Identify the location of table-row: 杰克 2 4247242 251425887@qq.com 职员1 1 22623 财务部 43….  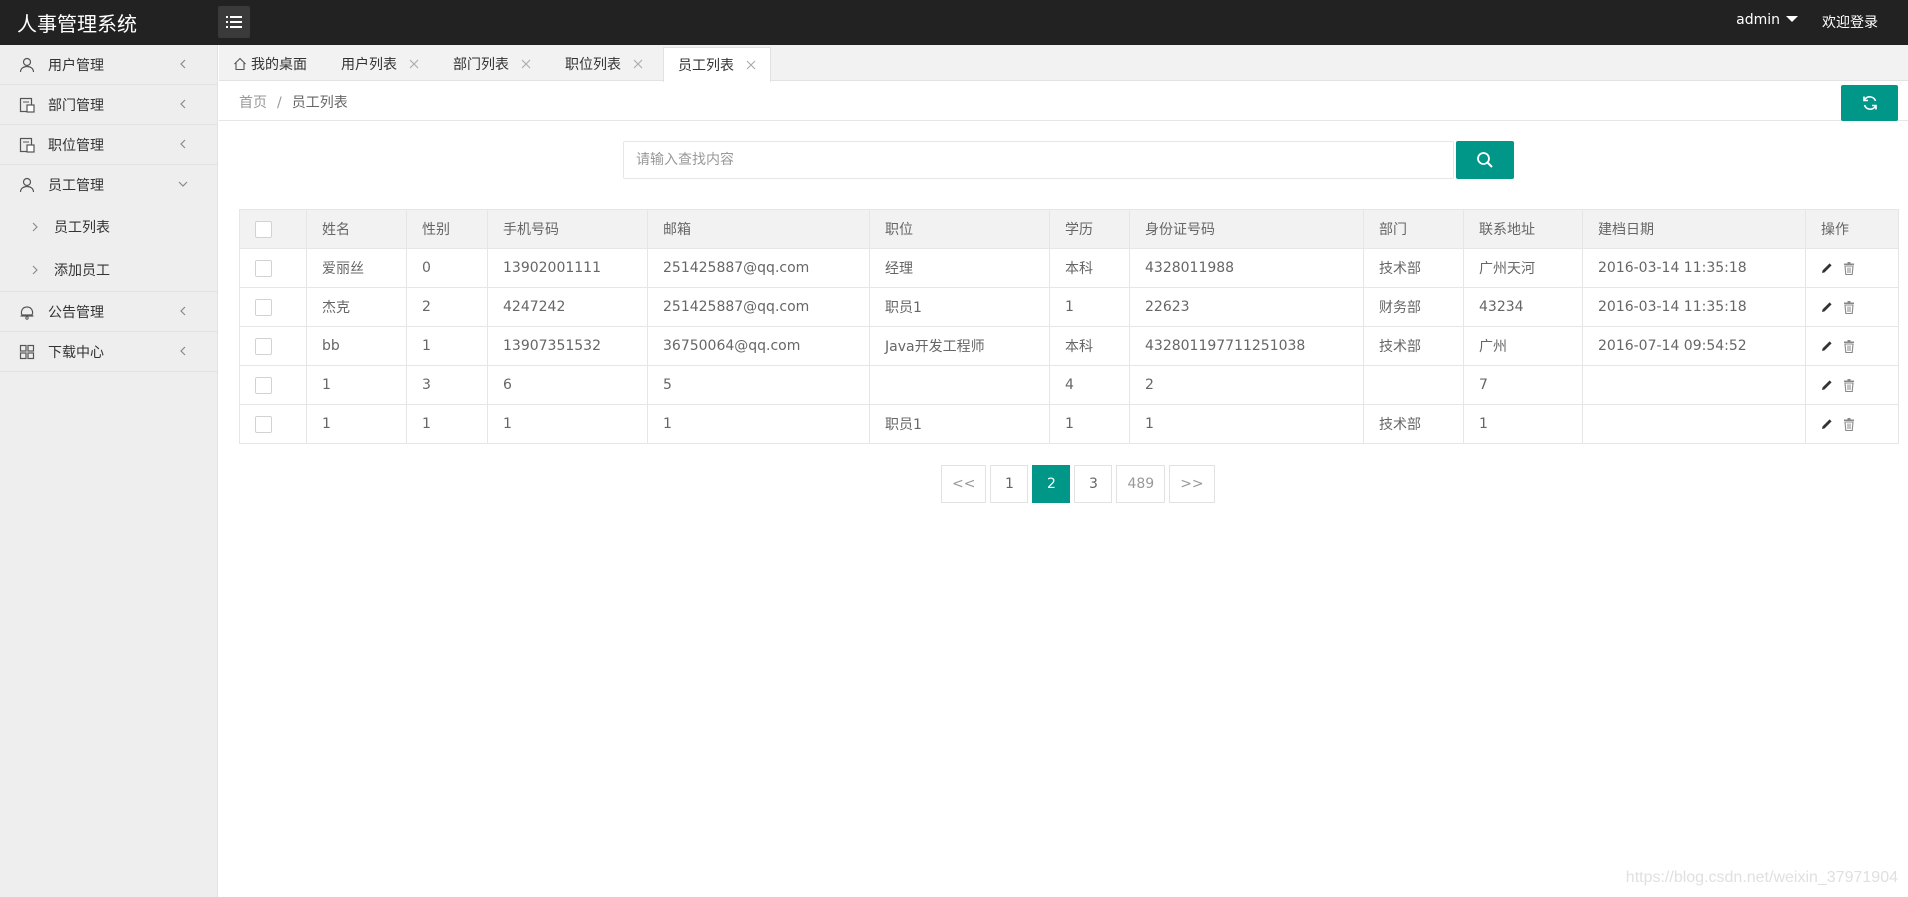
(1069, 307).